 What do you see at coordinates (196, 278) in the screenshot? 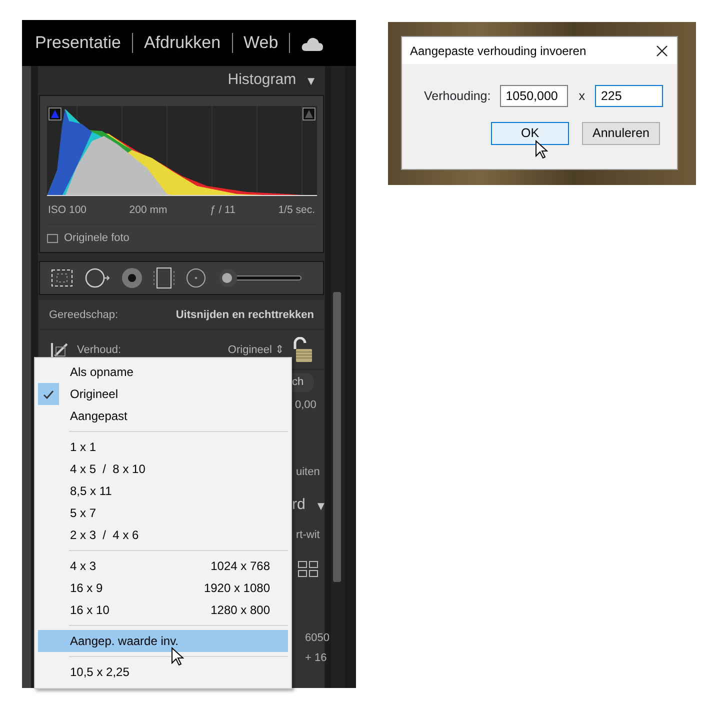
I see `circle-icon` at bounding box center [196, 278].